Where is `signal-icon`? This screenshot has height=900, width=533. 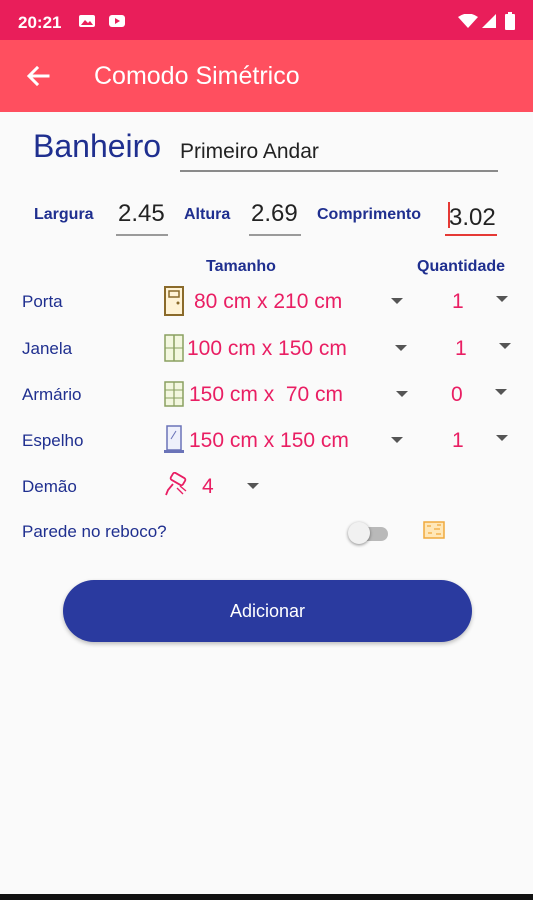 signal-icon is located at coordinates (489, 21).